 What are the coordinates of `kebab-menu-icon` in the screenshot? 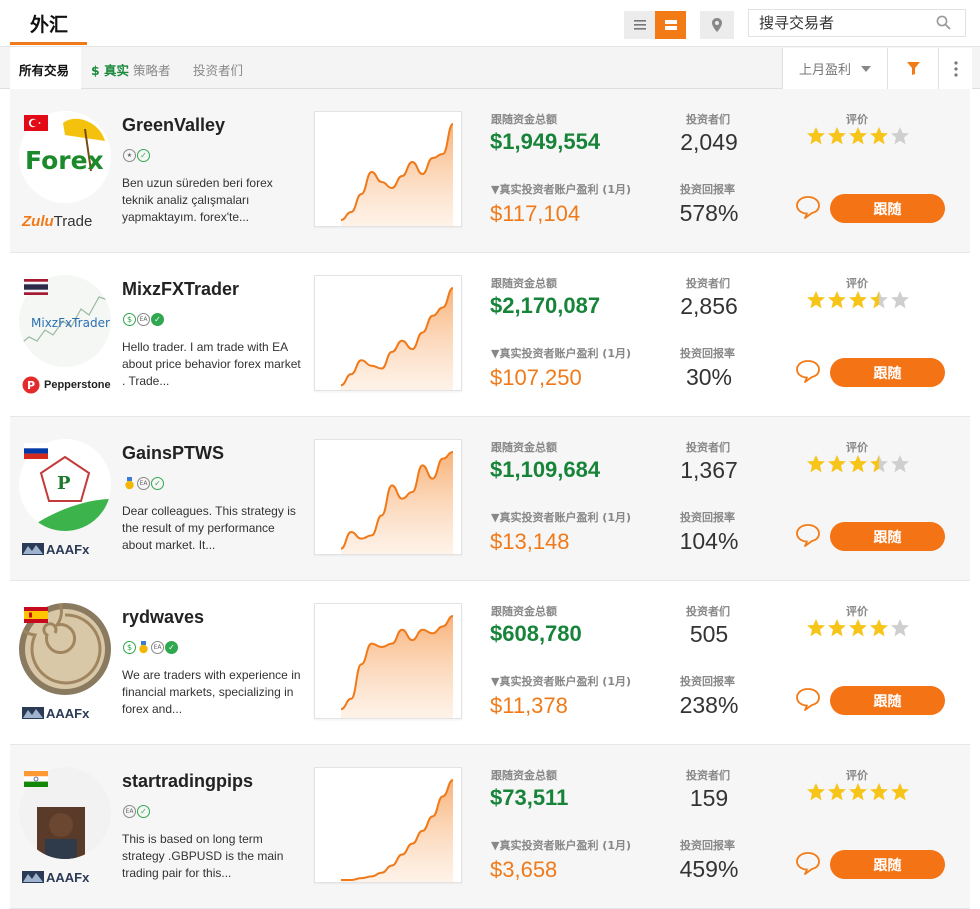 It's located at (955, 68).